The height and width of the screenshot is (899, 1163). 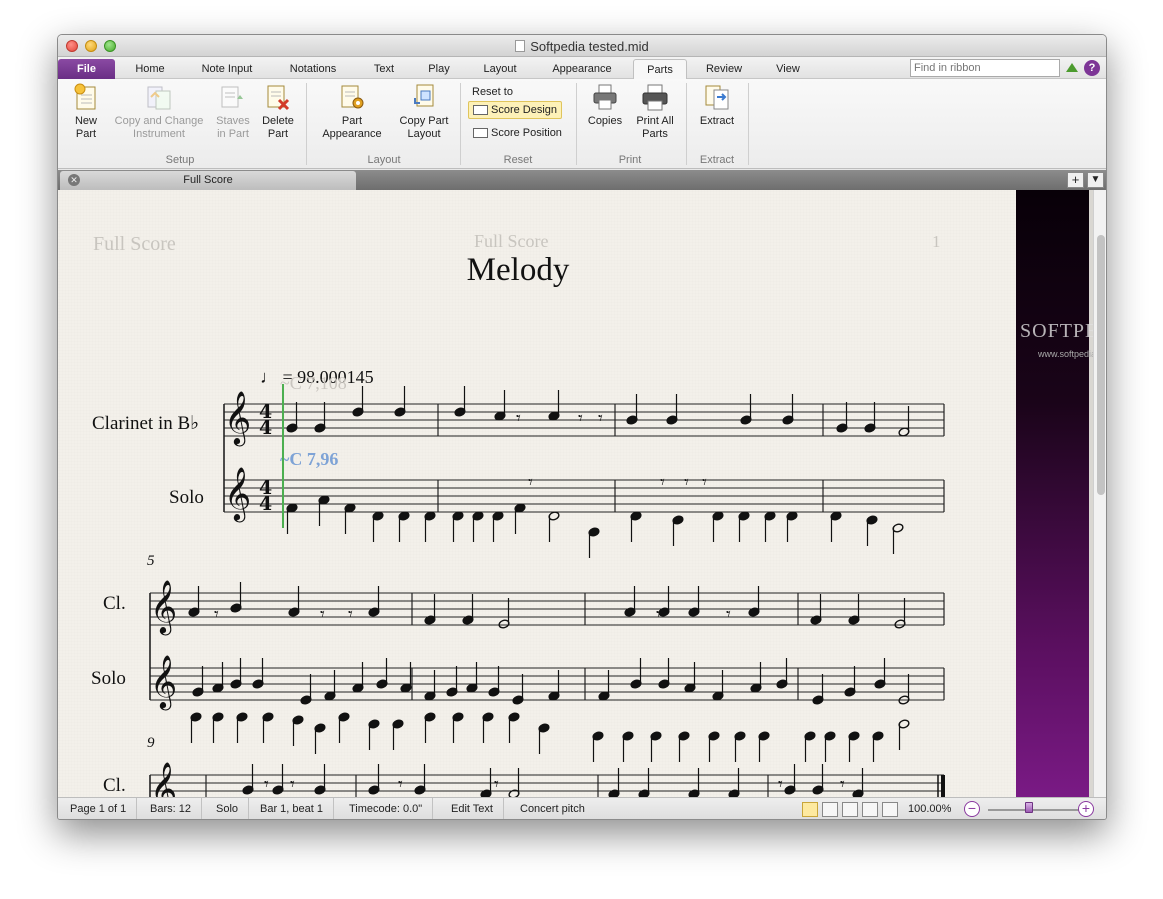 I want to click on copies-label: Copies, so click(x=605, y=121).